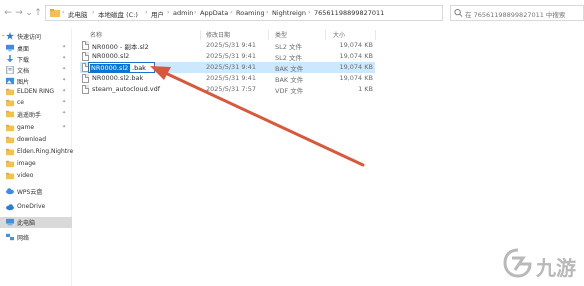 The image size is (584, 286). I want to click on sidebar-item-image: image, so click(36, 164).